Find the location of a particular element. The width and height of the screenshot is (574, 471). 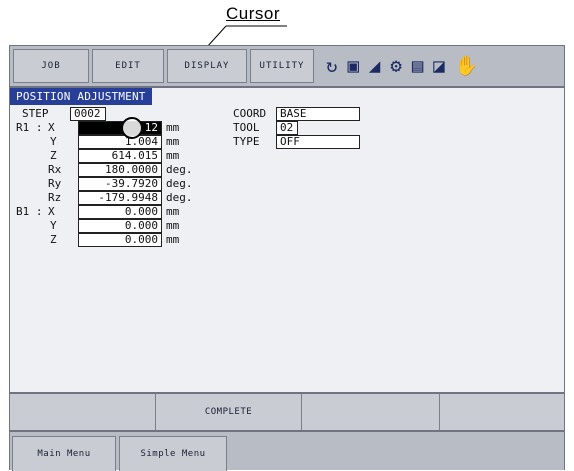

b1-prefix: B1 : is located at coordinates (29, 211).